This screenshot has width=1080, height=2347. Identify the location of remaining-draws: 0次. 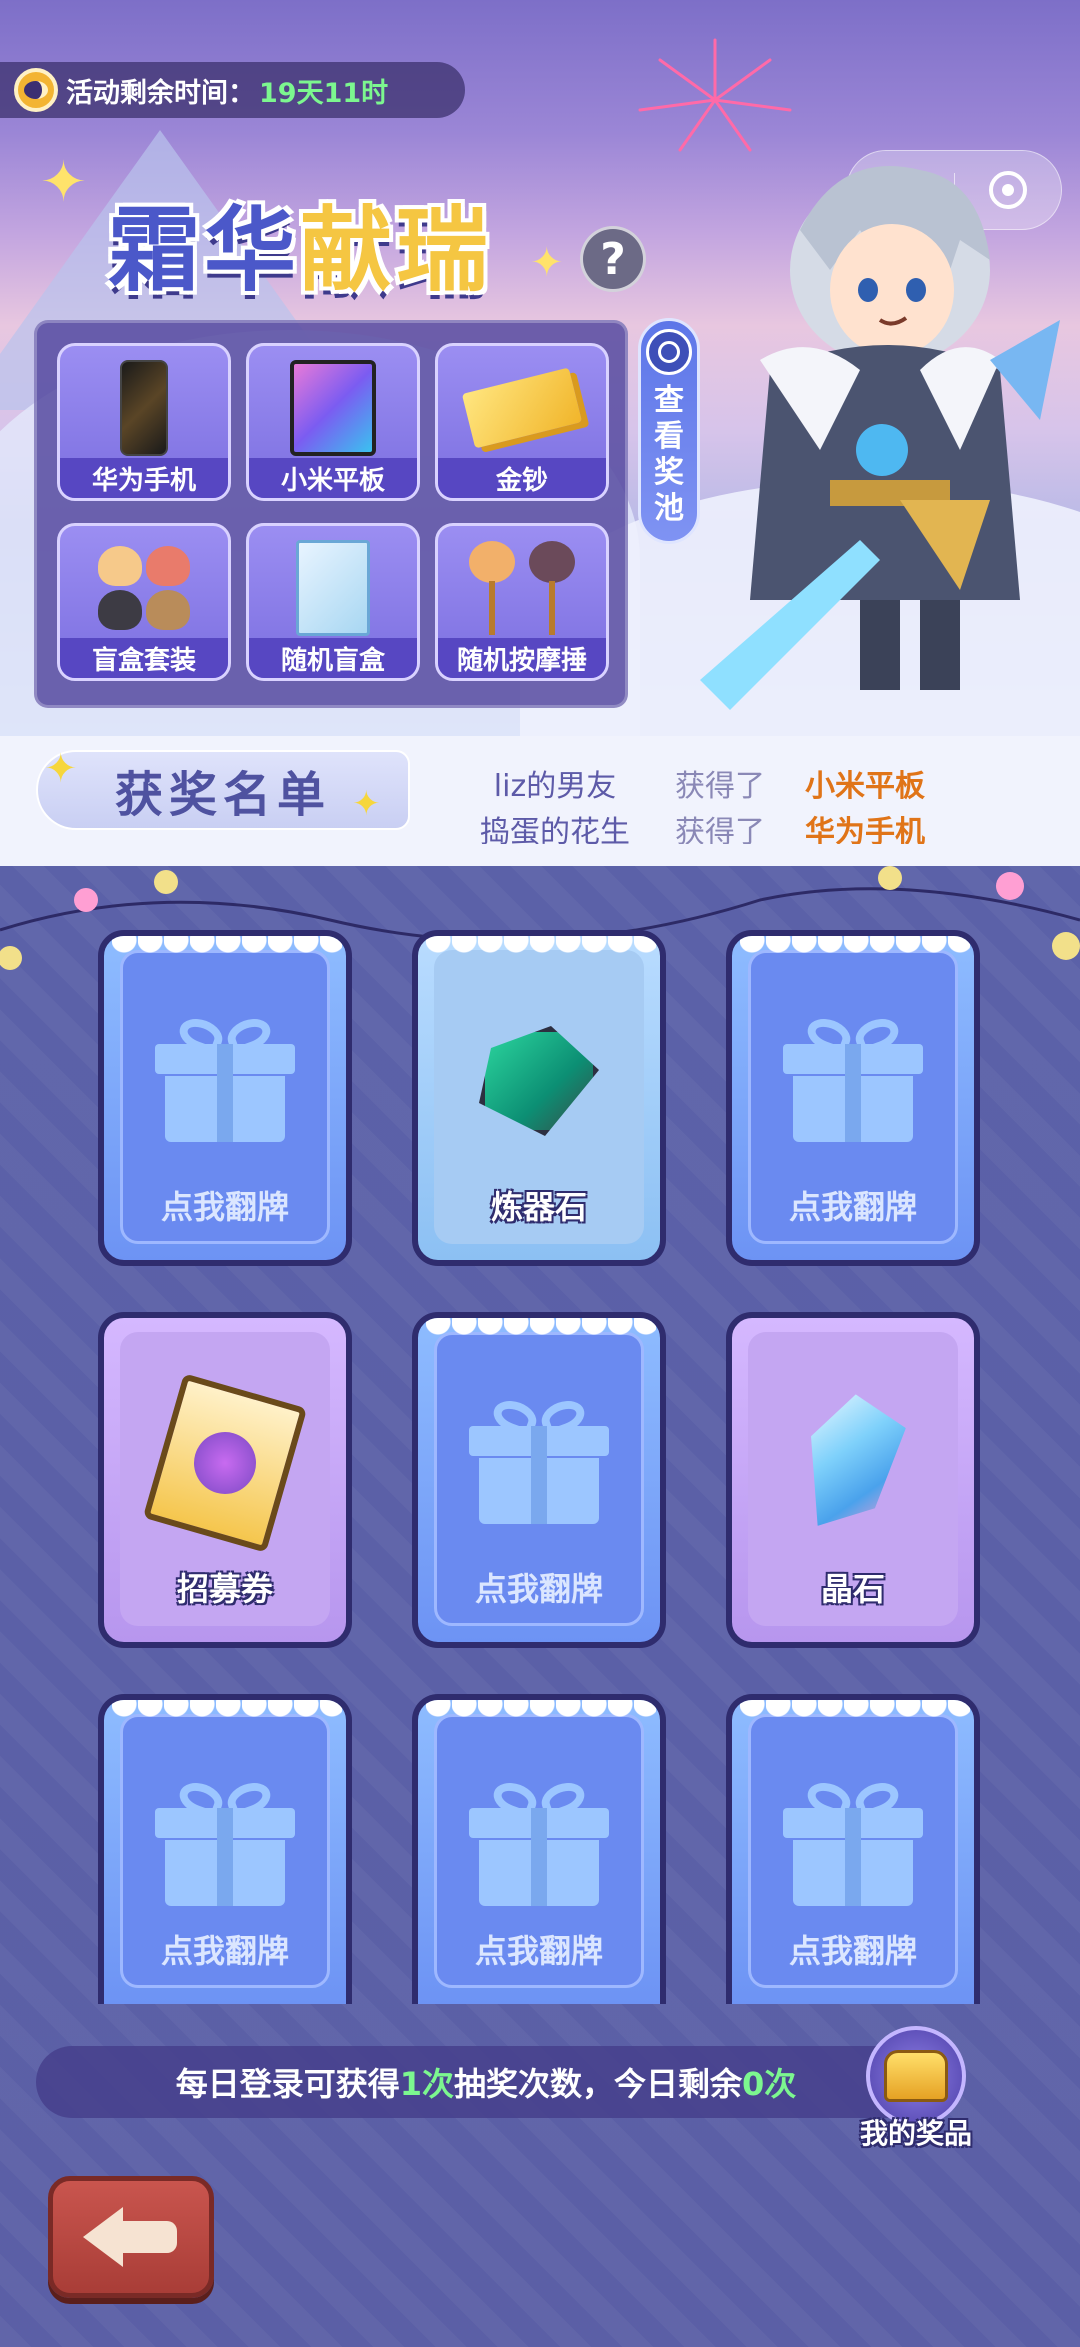
(769, 2084).